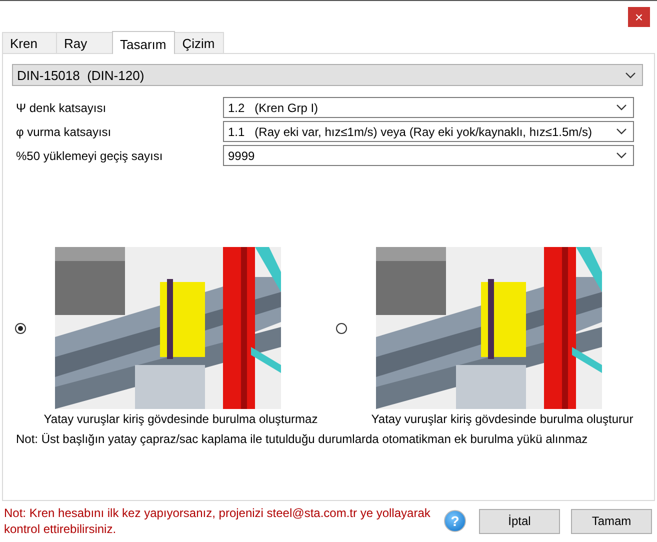 Image resolution: width=657 pixels, height=542 pixels. I want to click on tab: Tasarım, so click(144, 42).